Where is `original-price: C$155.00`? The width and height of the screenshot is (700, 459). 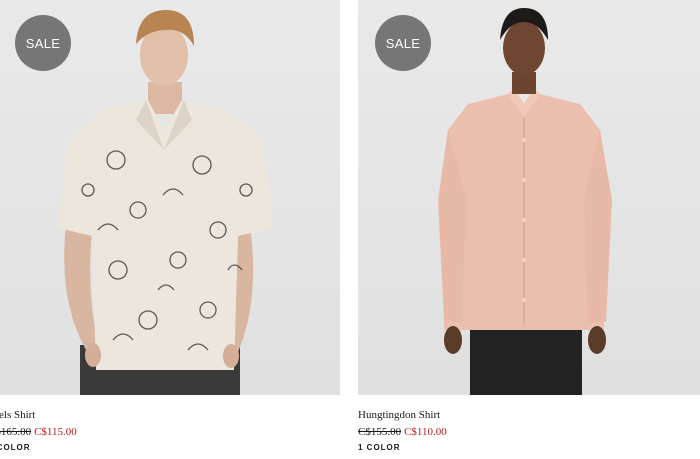
original-price: C$155.00 is located at coordinates (380, 432).